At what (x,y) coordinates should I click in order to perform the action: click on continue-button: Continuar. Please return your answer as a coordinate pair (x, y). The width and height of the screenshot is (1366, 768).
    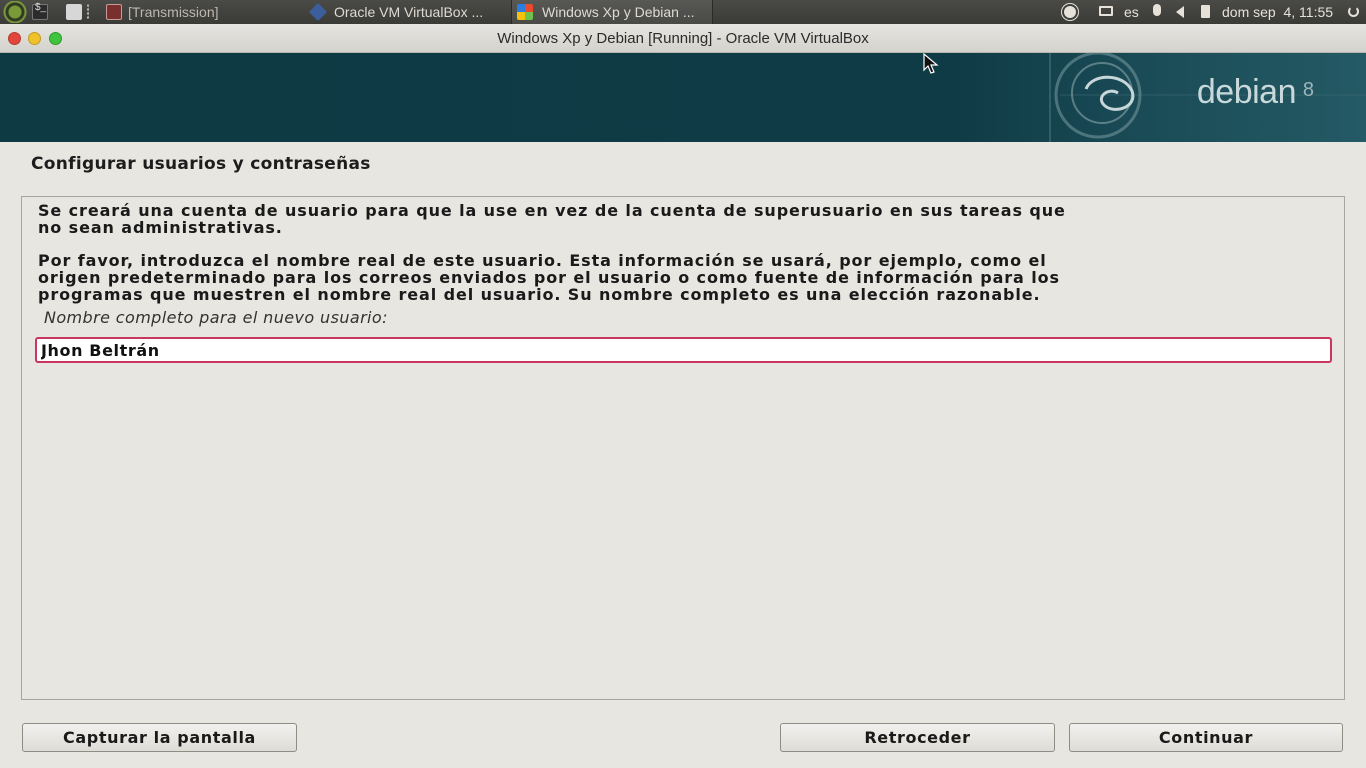
    Looking at the image, I should click on (1206, 737).